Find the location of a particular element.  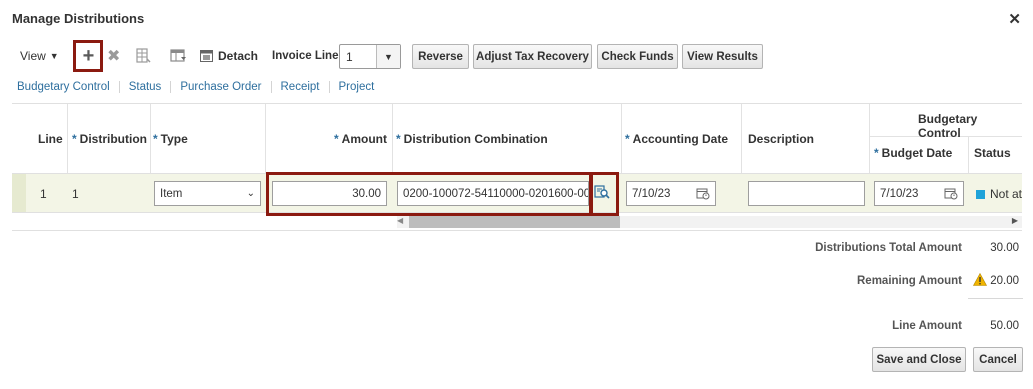

warning-icon is located at coordinates (980, 279).